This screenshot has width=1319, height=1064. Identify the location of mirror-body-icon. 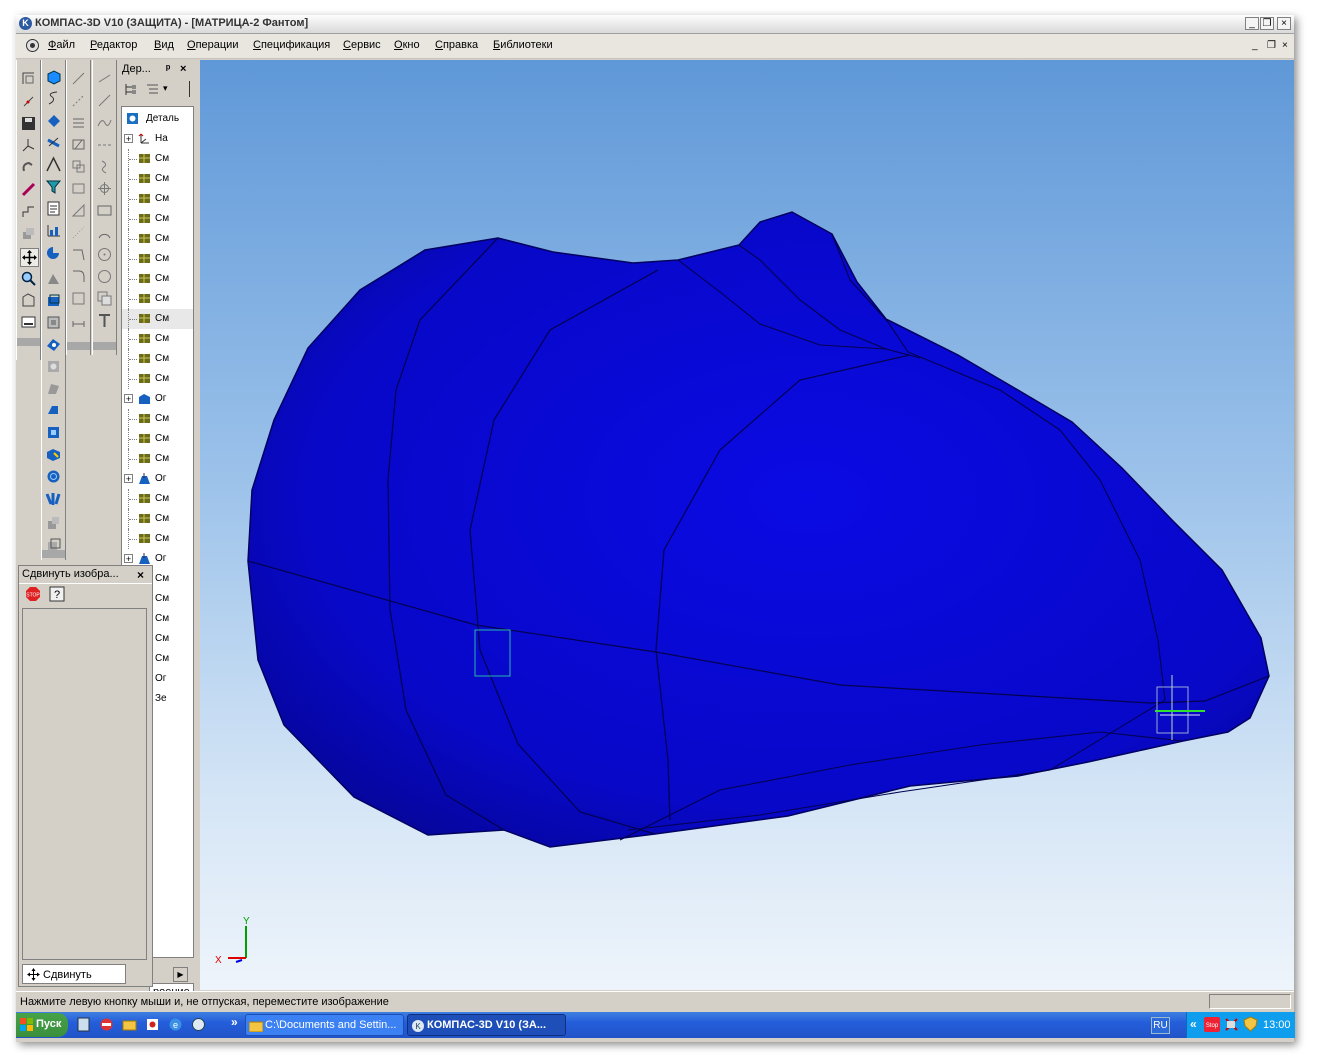
(53, 388).